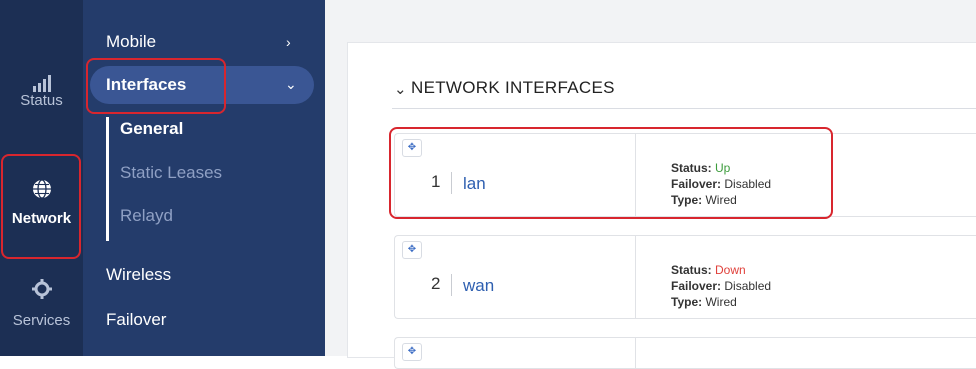 Image resolution: width=976 pixels, height=369 pixels. What do you see at coordinates (41, 206) in the screenshot?
I see `highlight-network` at bounding box center [41, 206].